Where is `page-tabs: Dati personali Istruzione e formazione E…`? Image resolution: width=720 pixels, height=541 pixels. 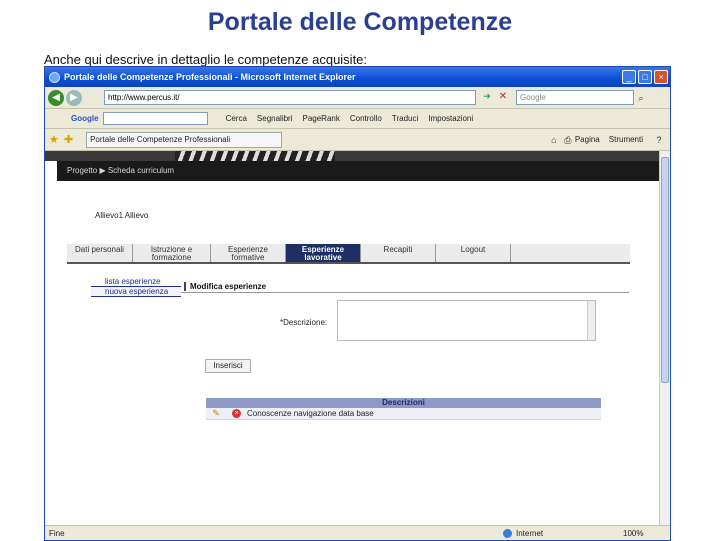
page-tabs: Dati personali Istruzione e formazione E… is located at coordinates (348, 254).